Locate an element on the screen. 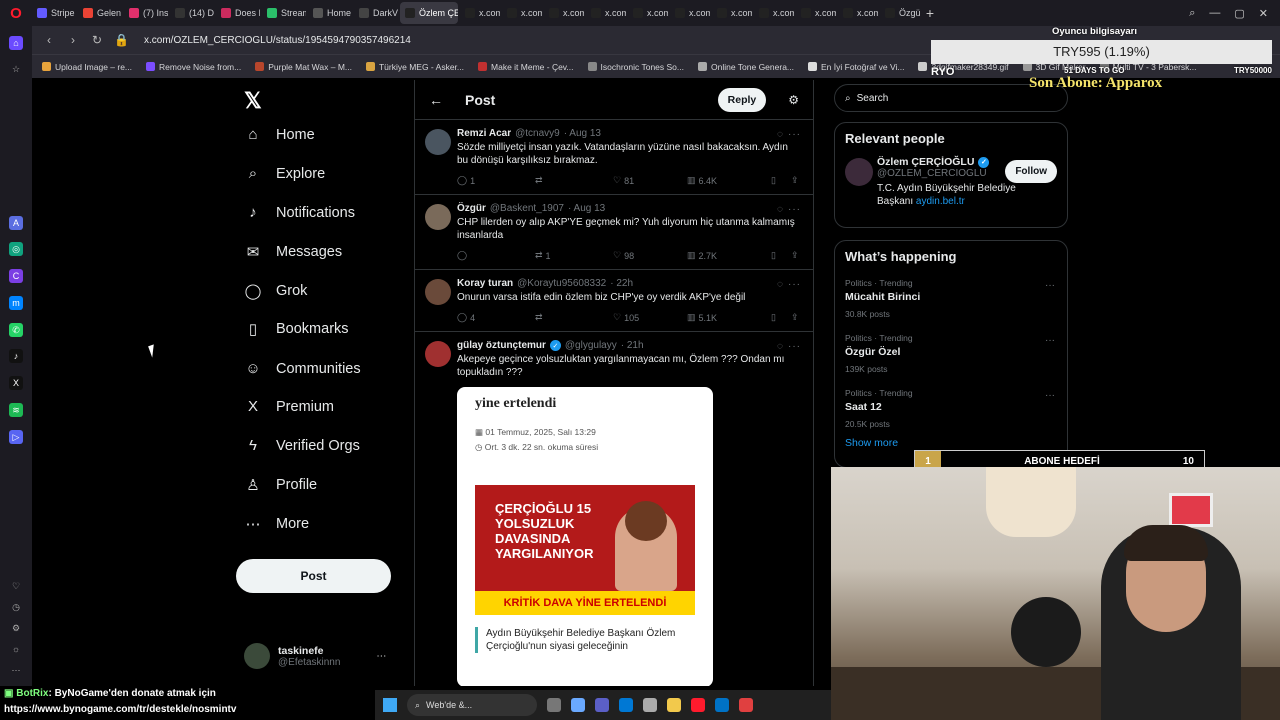  spotify-icon: ≋ is located at coordinates (16, 410).